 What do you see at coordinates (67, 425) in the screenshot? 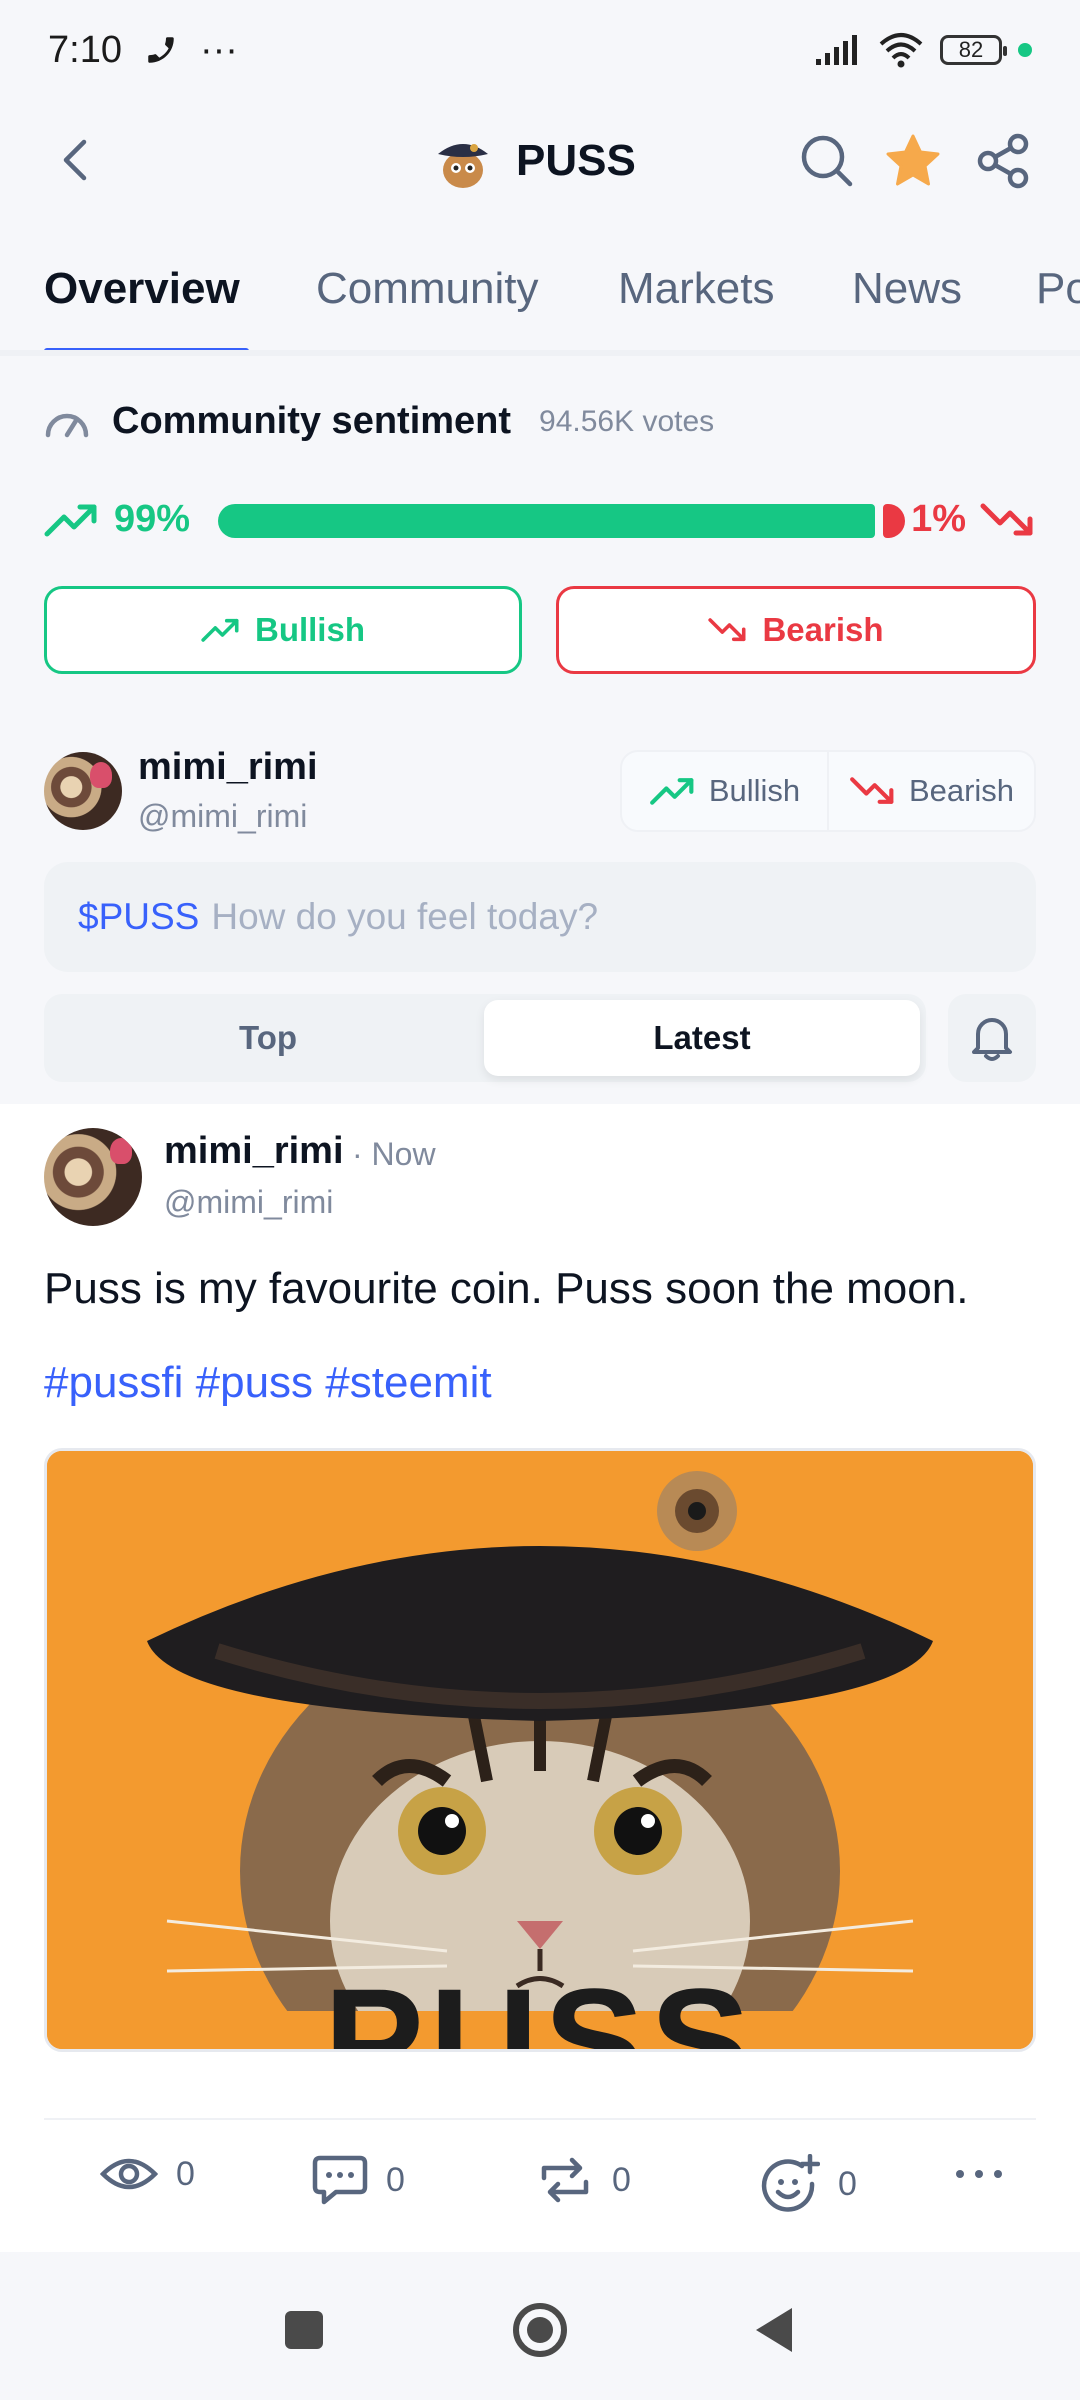
I see `gauge-icon` at bounding box center [67, 425].